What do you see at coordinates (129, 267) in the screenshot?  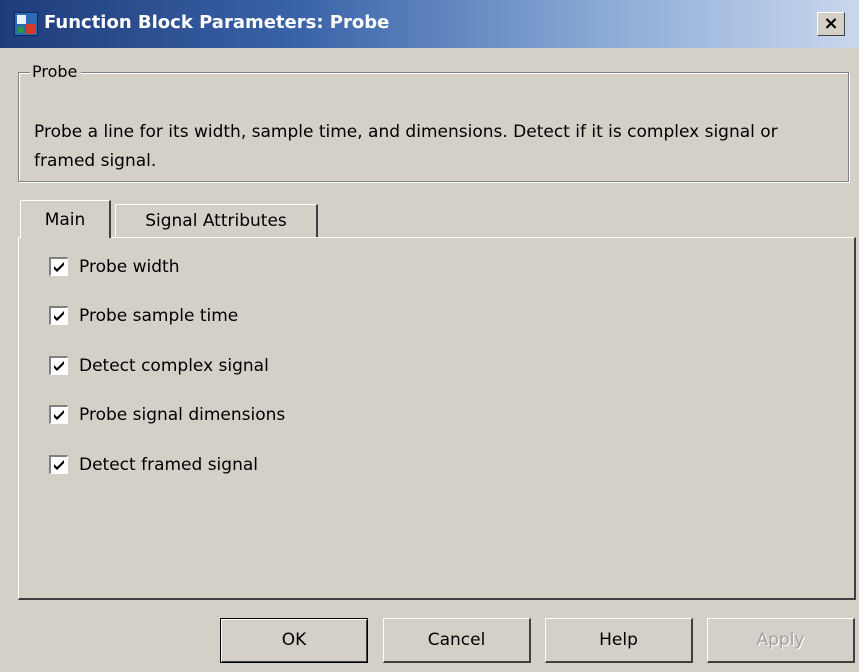 I see `checkbox-label: Probe width` at bounding box center [129, 267].